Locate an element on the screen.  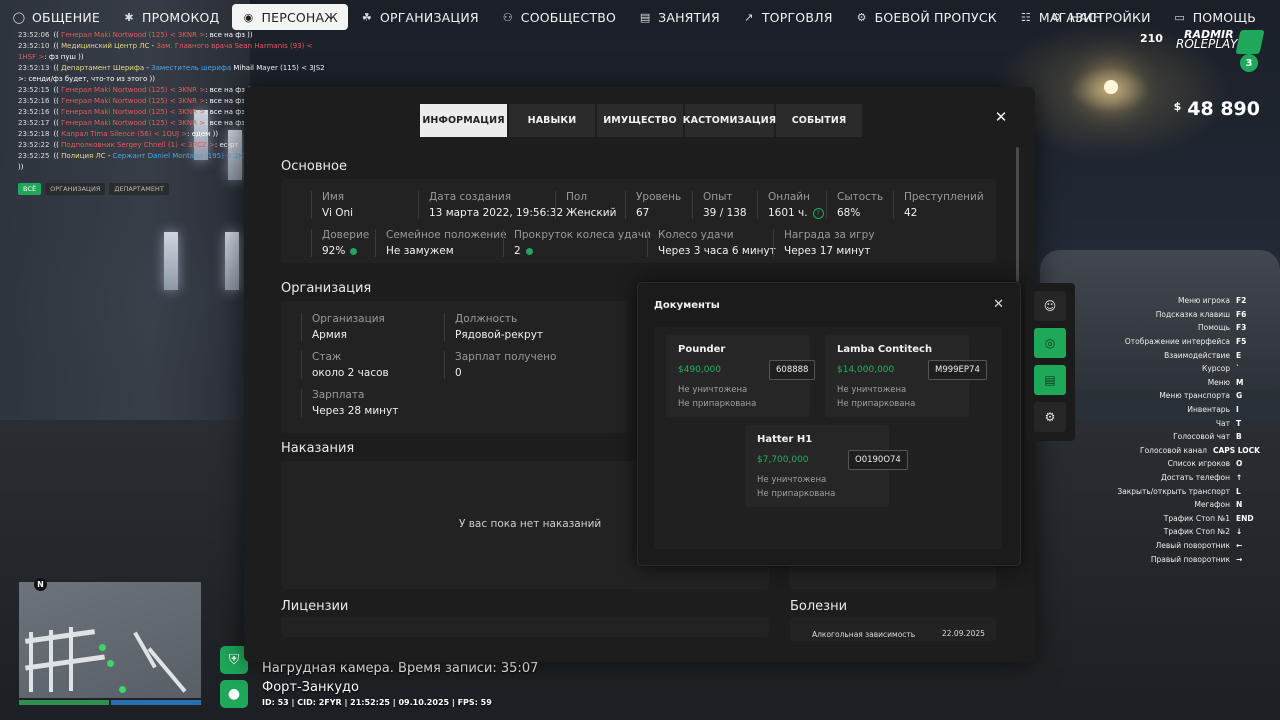
nav-item-organization: ☘ ОРГАНИЗАЦИЯ is located at coordinates (419, 17).